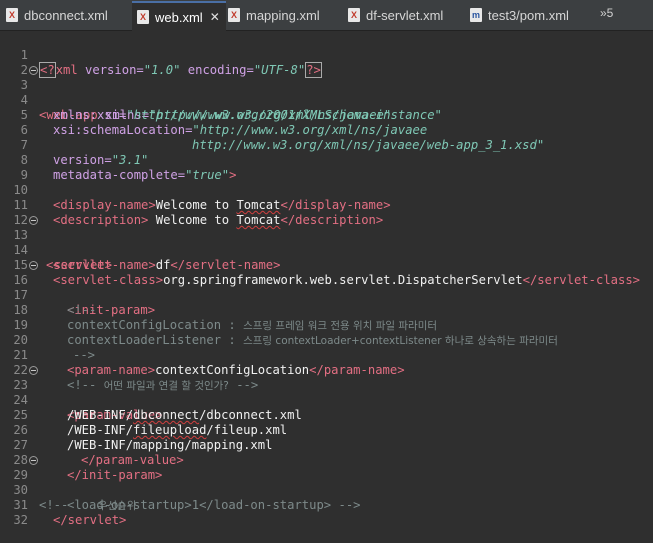  I want to click on code-line: 17 <!--, so click(326, 295).